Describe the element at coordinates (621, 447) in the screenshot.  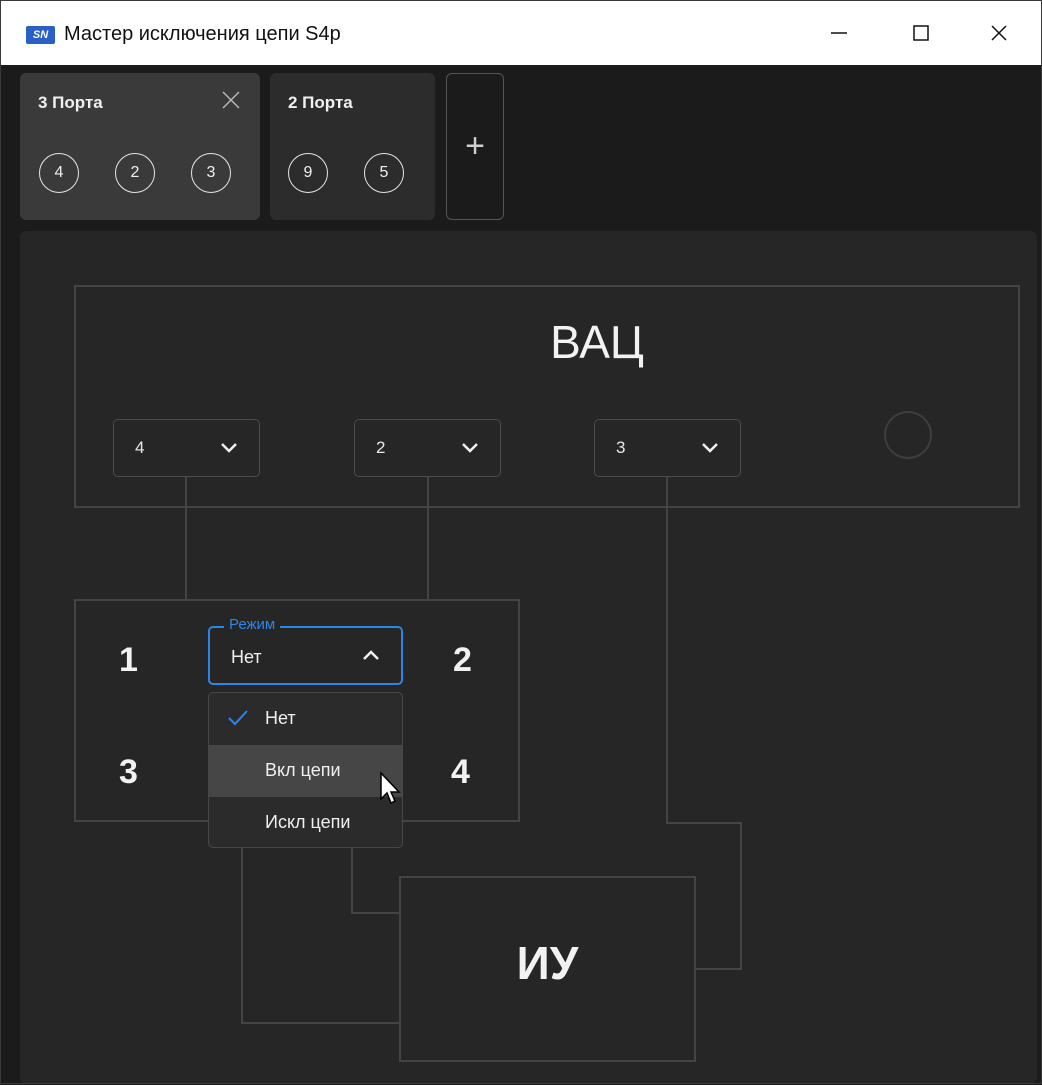
I see `select-value: 3` at that location.